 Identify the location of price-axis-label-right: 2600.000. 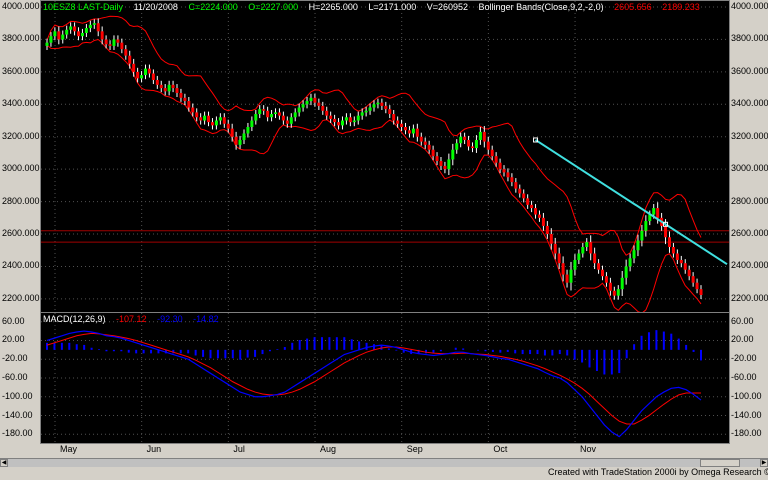
(749, 233).